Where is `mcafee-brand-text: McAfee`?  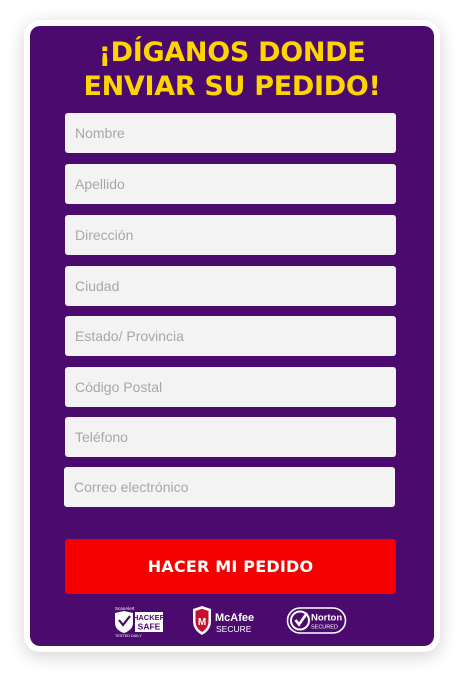 mcafee-brand-text: McAfee is located at coordinates (234, 618).